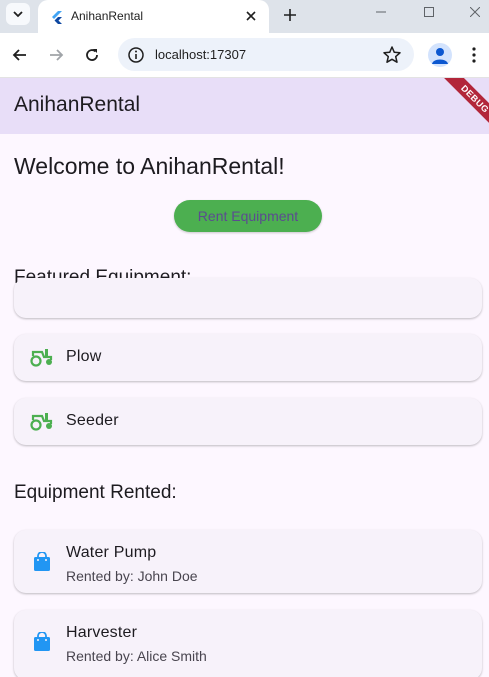  I want to click on more-vert-icon, so click(474, 55).